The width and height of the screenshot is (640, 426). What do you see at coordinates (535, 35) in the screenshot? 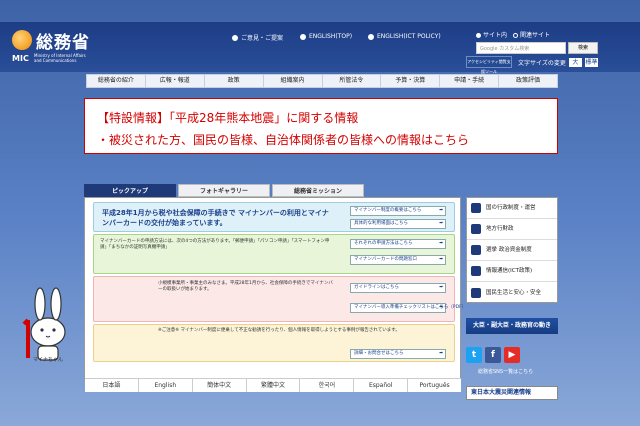
I see `radio-related-label: 関連サイト` at bounding box center [535, 35].